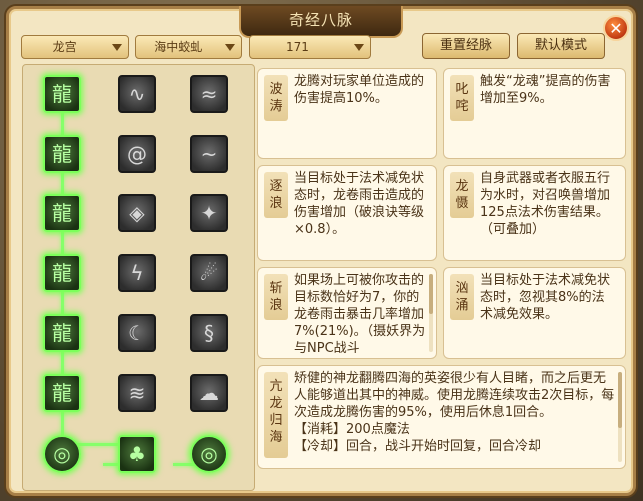 This screenshot has width=643, height=501. I want to click on dark-bird-icon: ✦, so click(209, 213).